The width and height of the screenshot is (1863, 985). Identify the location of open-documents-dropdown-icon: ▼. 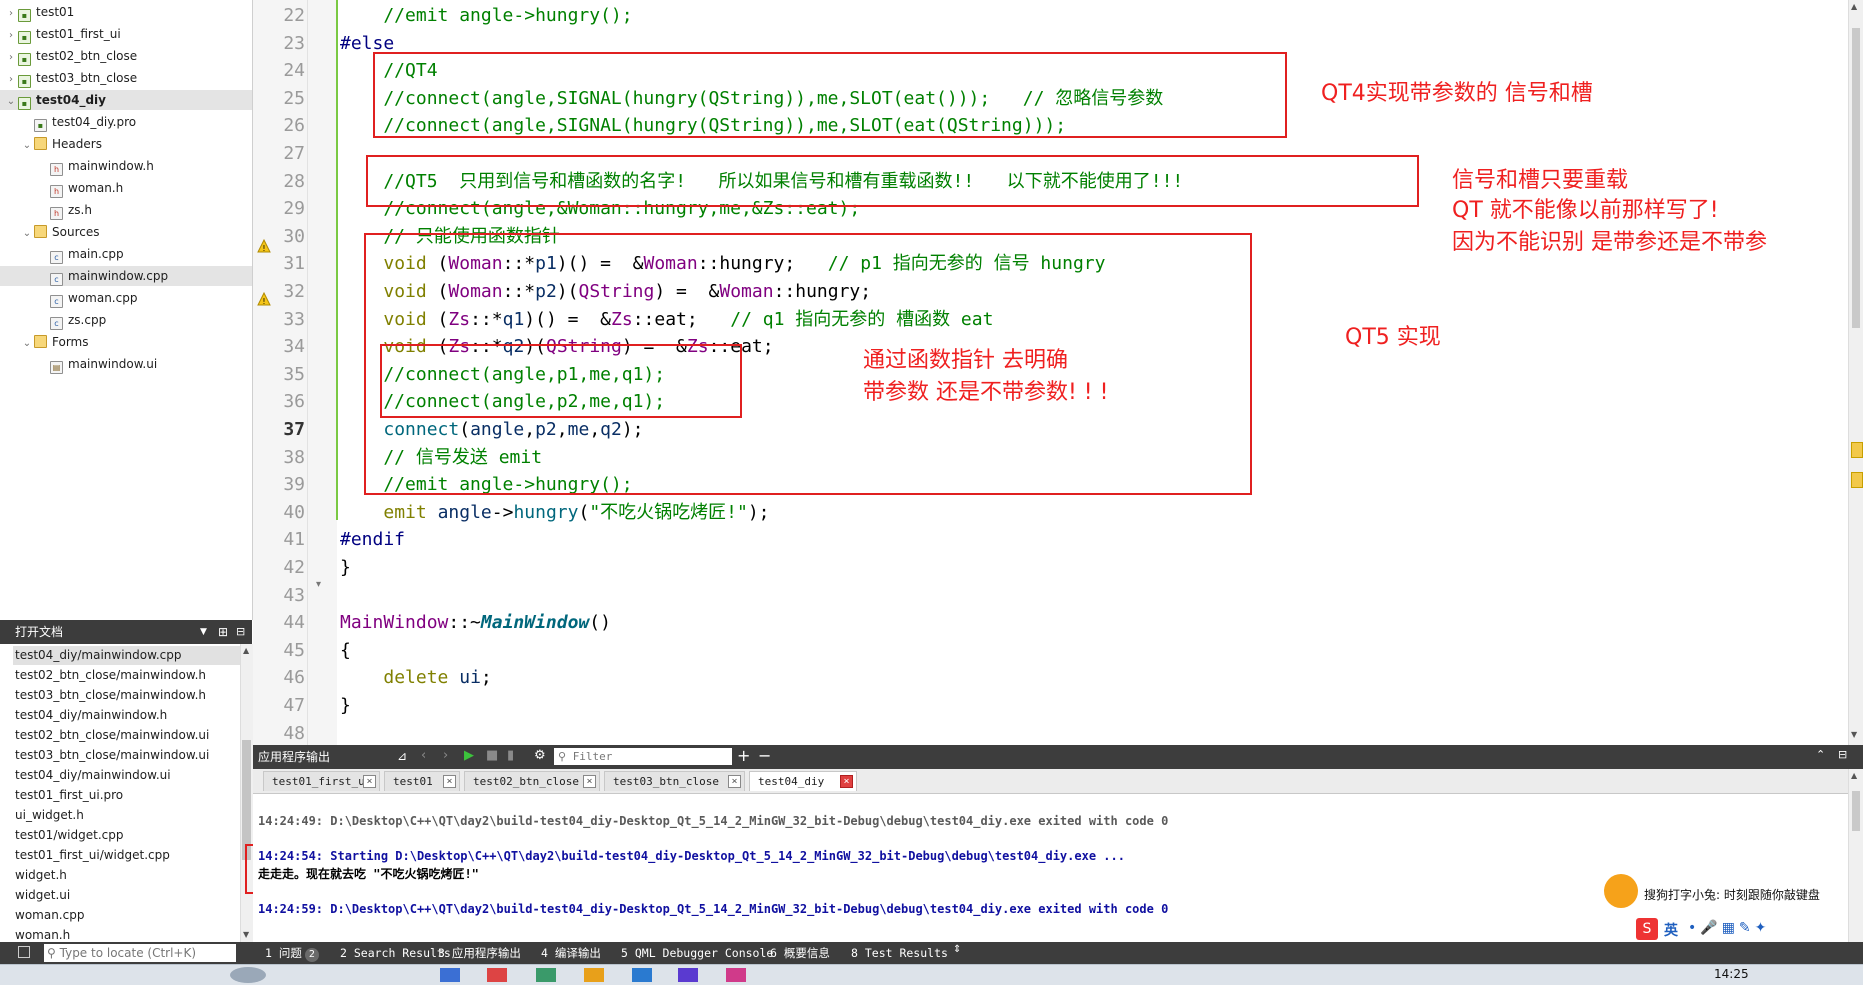
(203, 632).